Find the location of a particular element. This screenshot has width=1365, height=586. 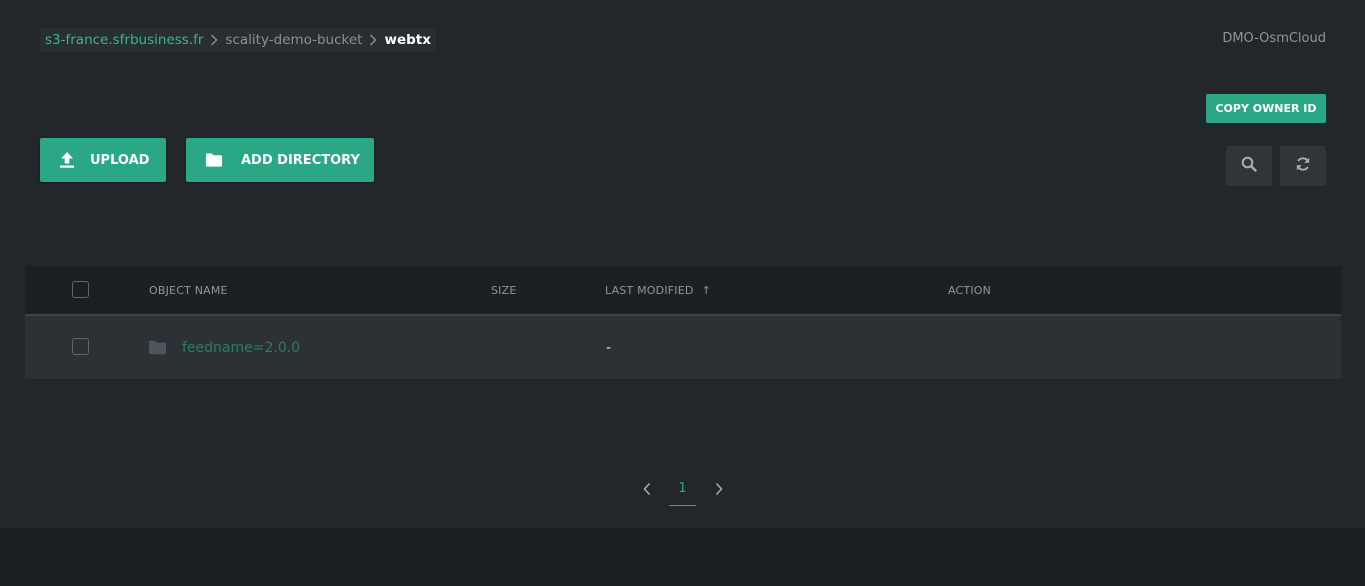

account-name: DMO-OsmCloud is located at coordinates (1274, 38).